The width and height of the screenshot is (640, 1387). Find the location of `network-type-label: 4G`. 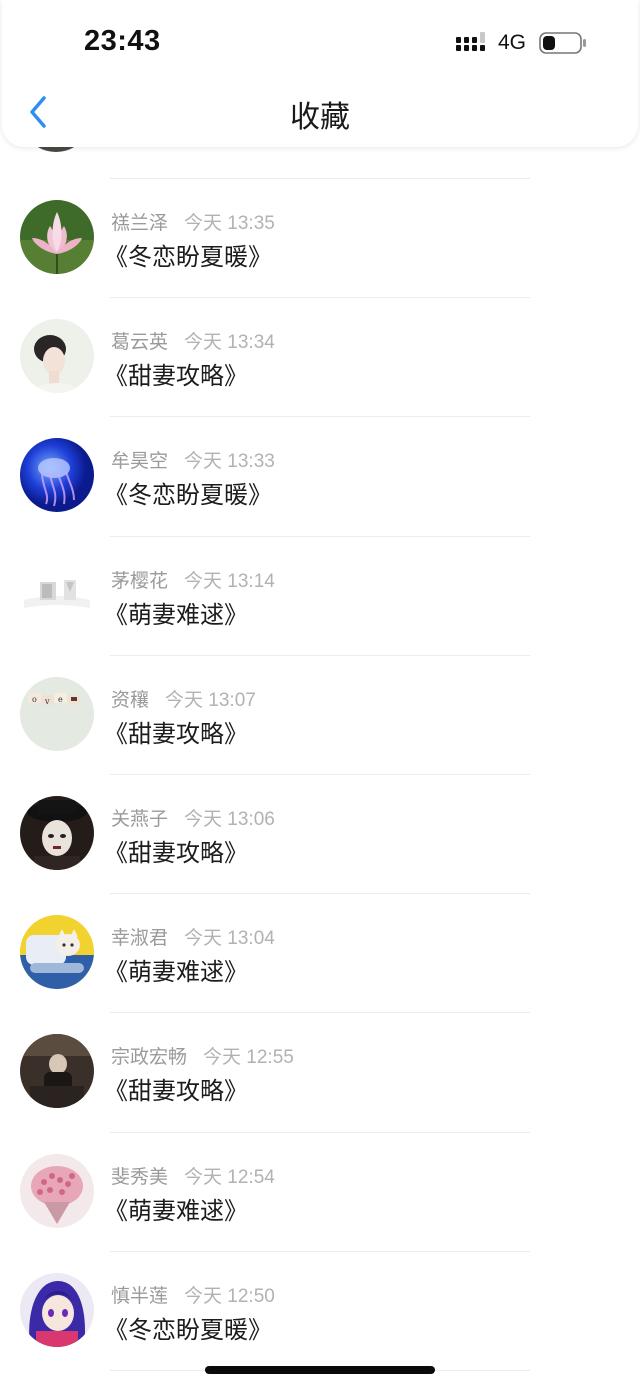

network-type-label: 4G is located at coordinates (512, 42).